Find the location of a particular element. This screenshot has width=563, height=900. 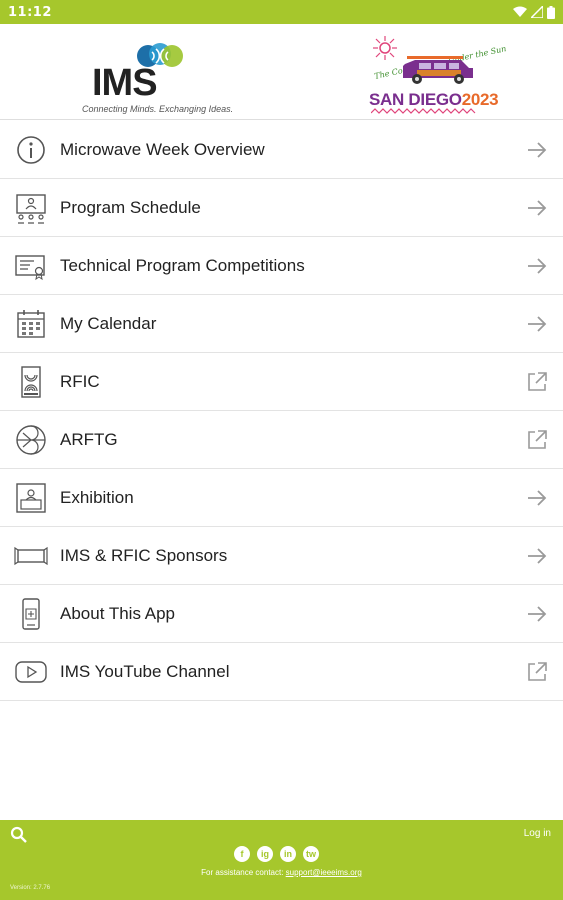

zigzag-decoration is located at coordinates (423, 110).